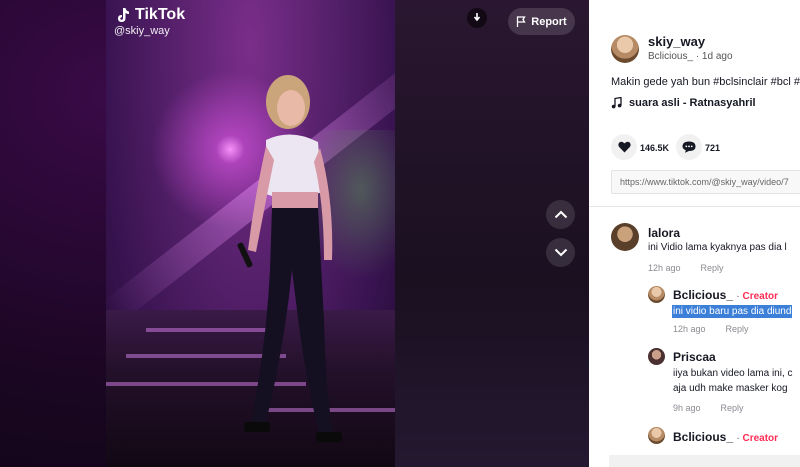 This screenshot has height=467, width=800. I want to click on tiktok-logo-icon, so click(123, 15).